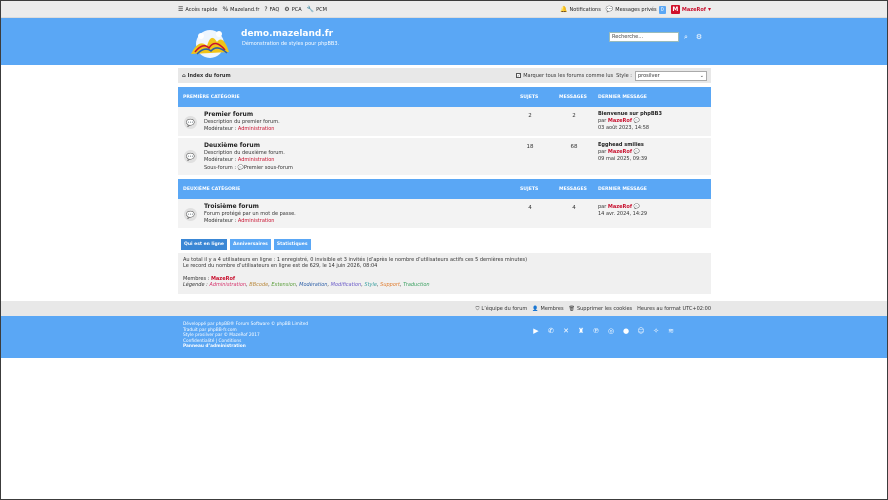 This screenshot has width=888, height=500. What do you see at coordinates (477, 308) in the screenshot?
I see `shield-icon: ⛉` at bounding box center [477, 308].